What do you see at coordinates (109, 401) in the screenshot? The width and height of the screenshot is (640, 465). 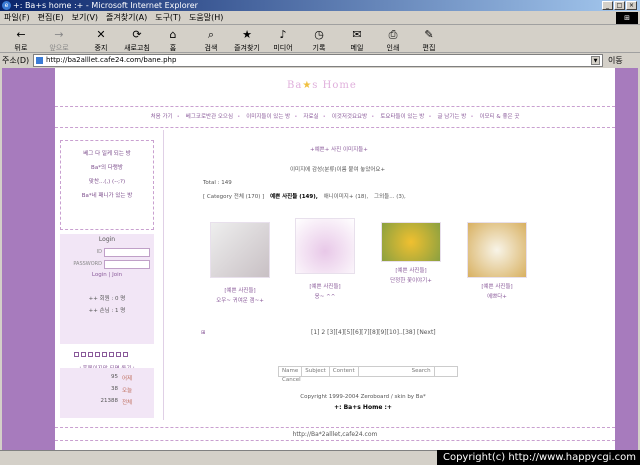 I see `count-total: 21388` at bounding box center [109, 401].